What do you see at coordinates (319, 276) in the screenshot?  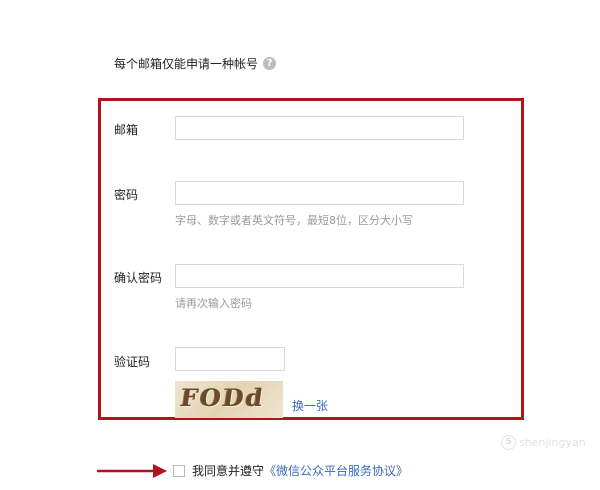 I see `confirm-password-field` at bounding box center [319, 276].